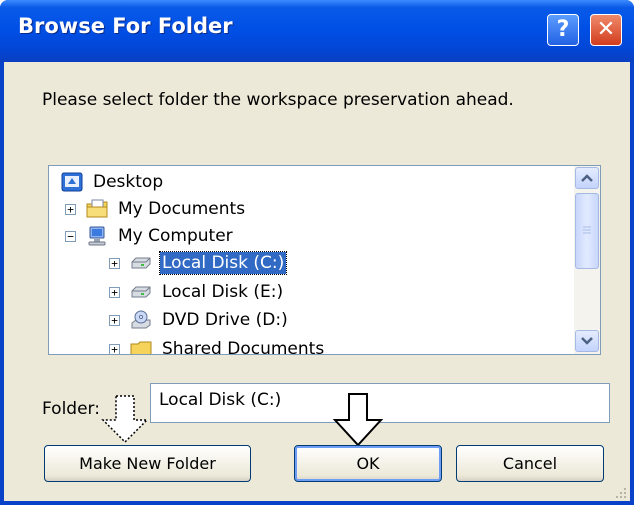 The height and width of the screenshot is (508, 637). I want to click on tree-item-shared-documents: + Shared Documents, so click(217, 345).